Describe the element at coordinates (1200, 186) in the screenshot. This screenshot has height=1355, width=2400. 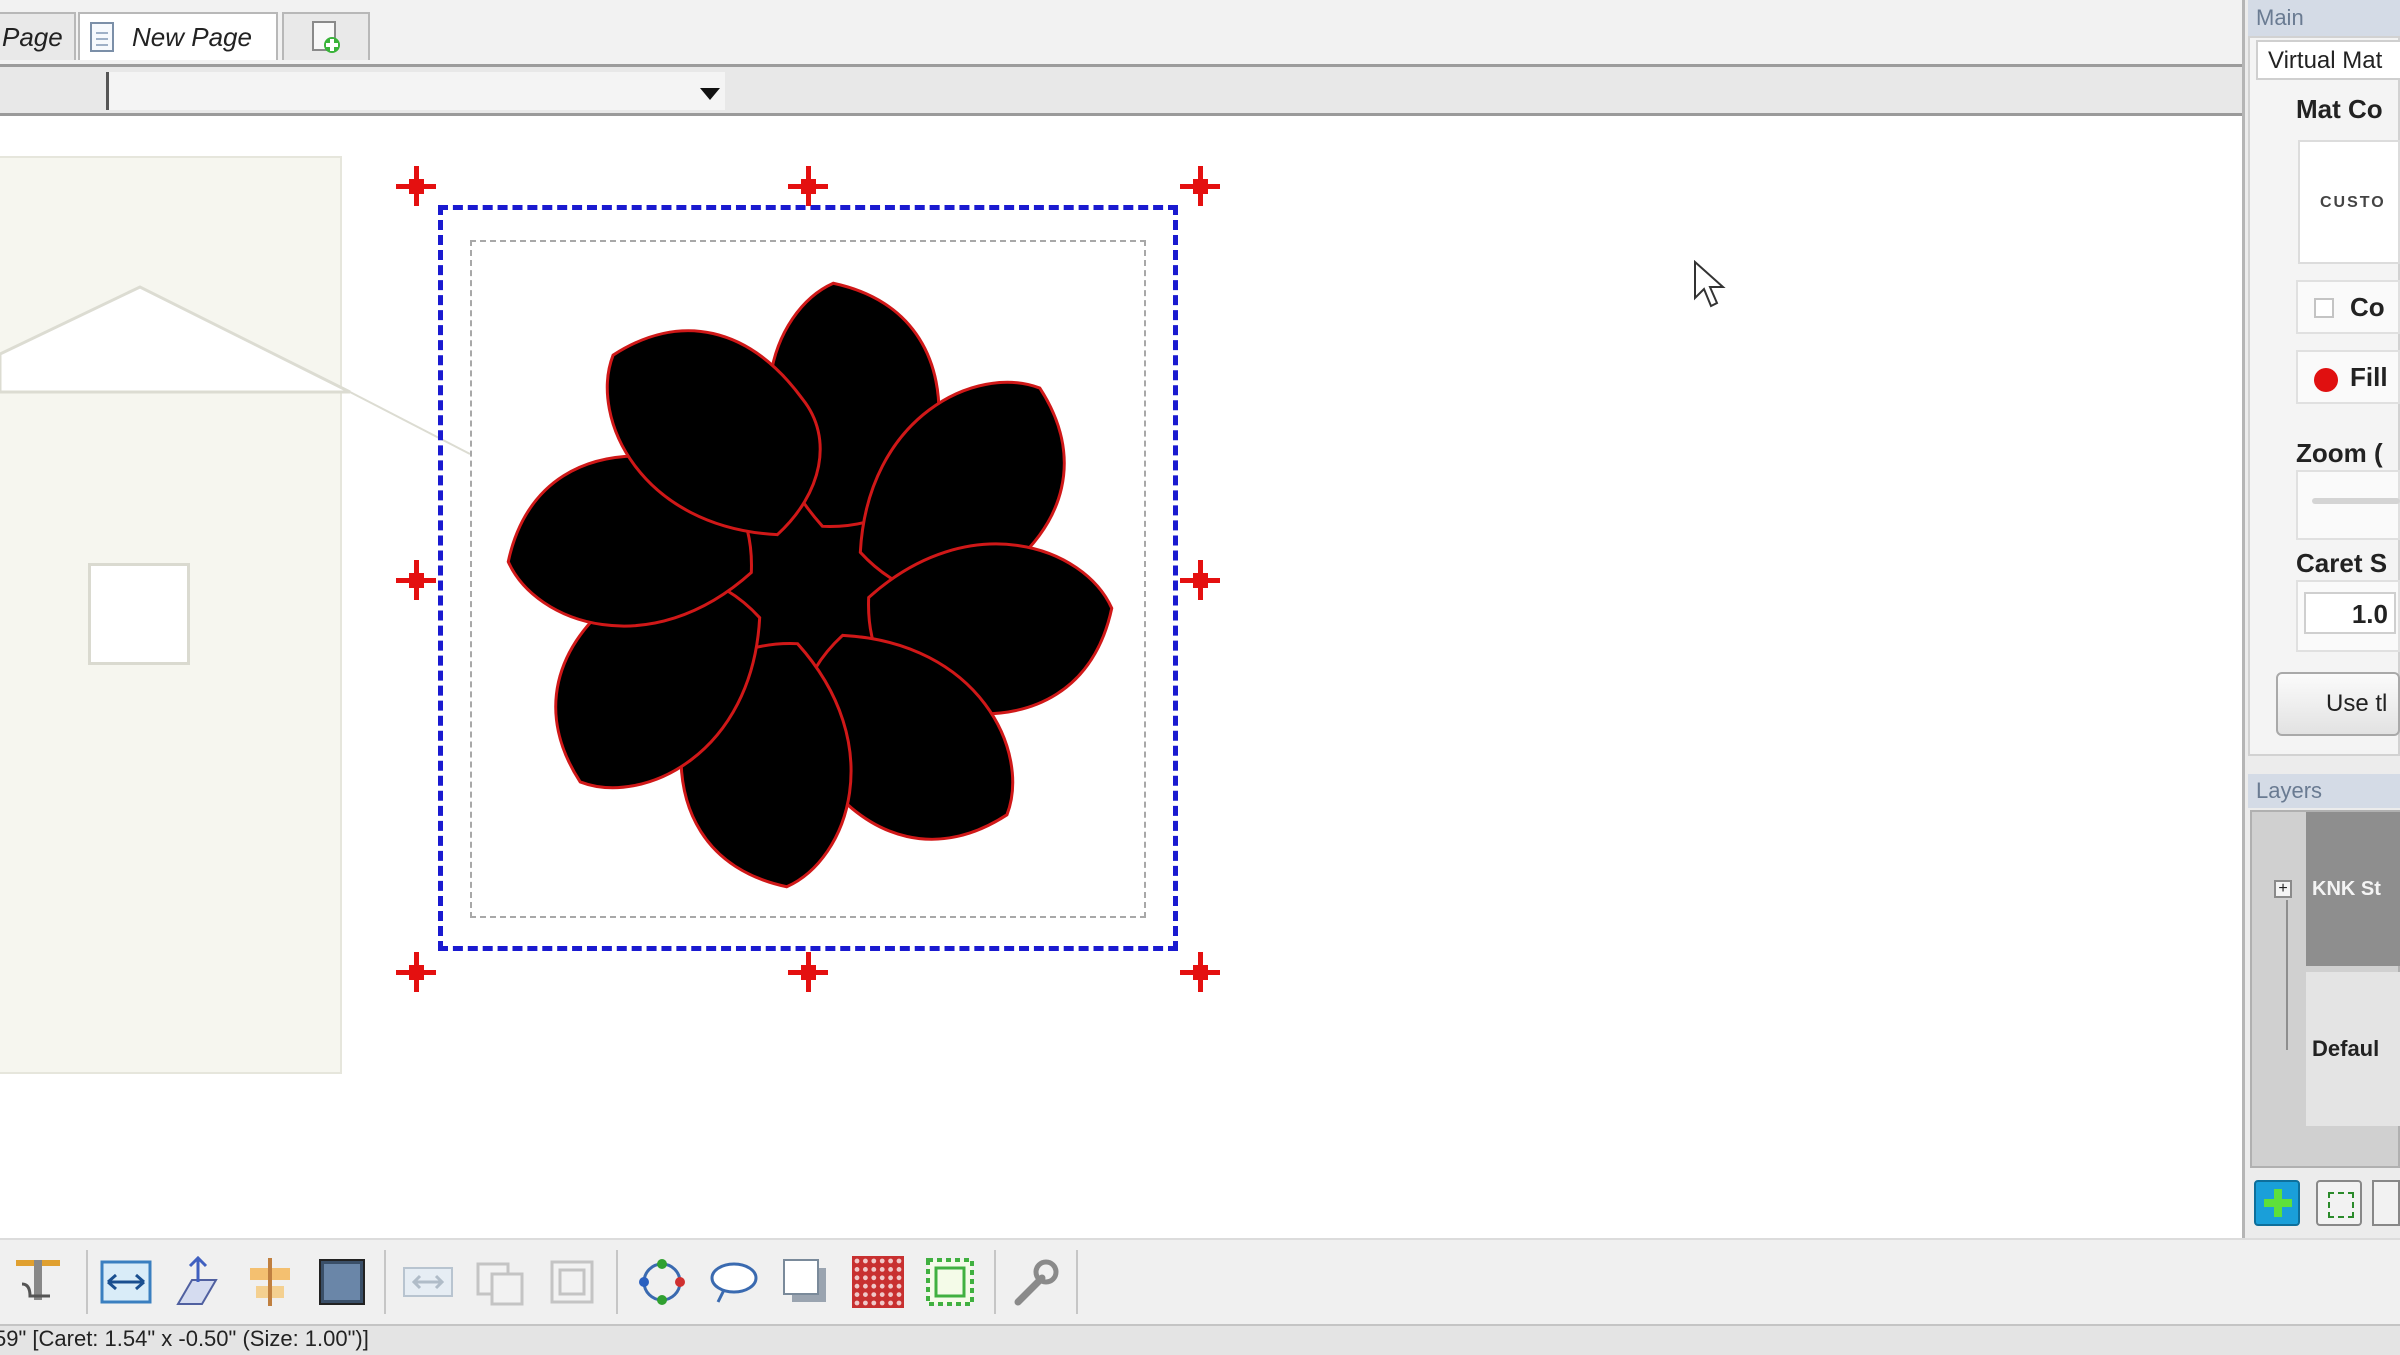
I see `resize-handle-top-right` at that location.